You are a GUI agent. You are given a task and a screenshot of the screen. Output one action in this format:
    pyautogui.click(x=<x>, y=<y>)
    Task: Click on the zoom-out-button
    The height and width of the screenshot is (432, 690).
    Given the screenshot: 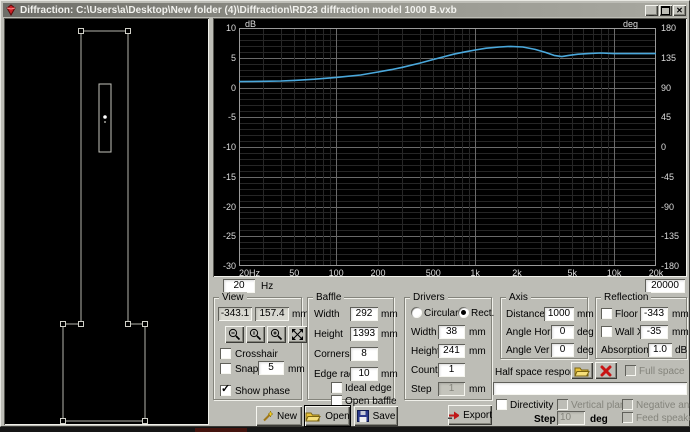 What is the action you would take?
    pyautogui.click(x=234, y=334)
    